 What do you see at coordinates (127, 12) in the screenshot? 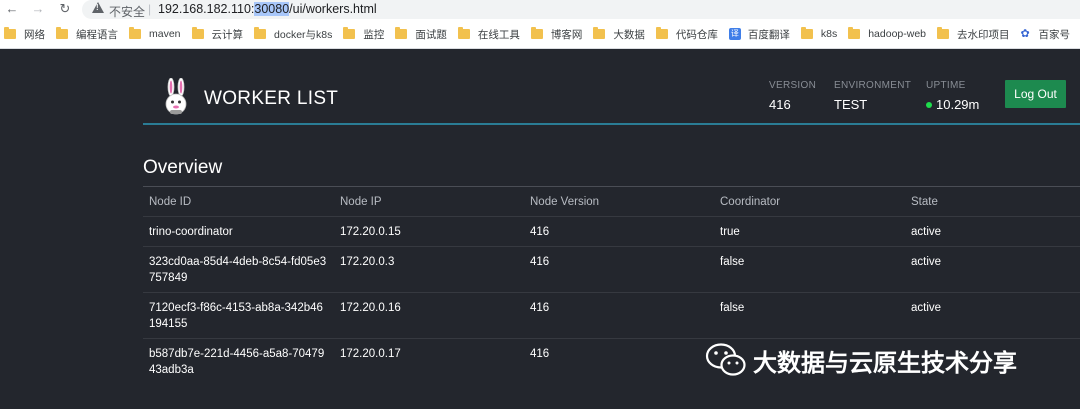
I see `insecure-label: 不安全` at bounding box center [127, 12].